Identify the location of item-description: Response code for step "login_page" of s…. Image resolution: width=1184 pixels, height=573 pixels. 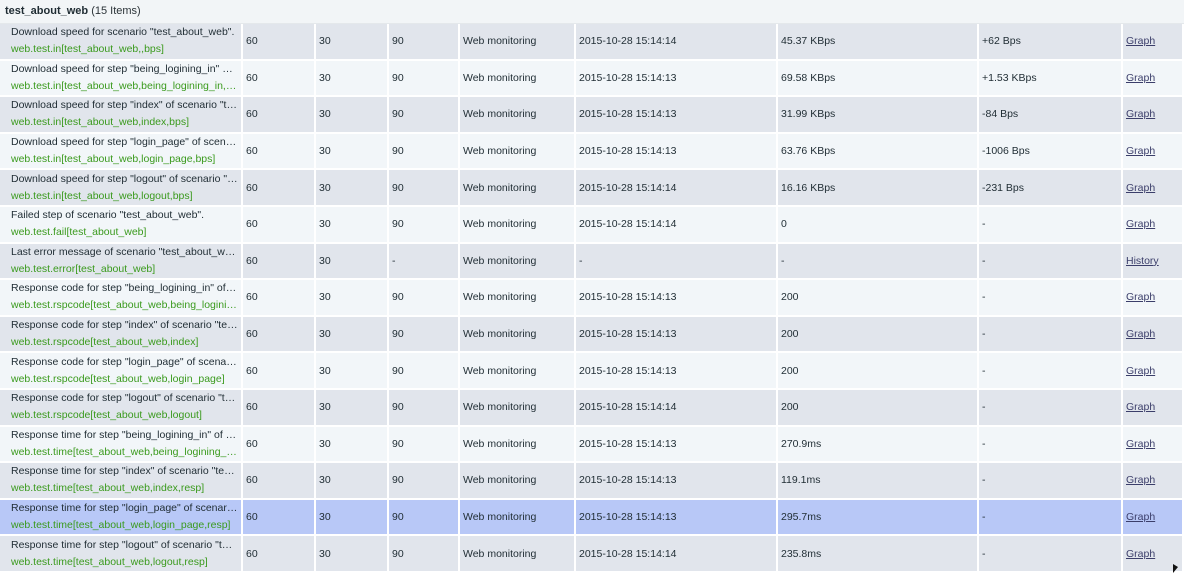
(124, 361).